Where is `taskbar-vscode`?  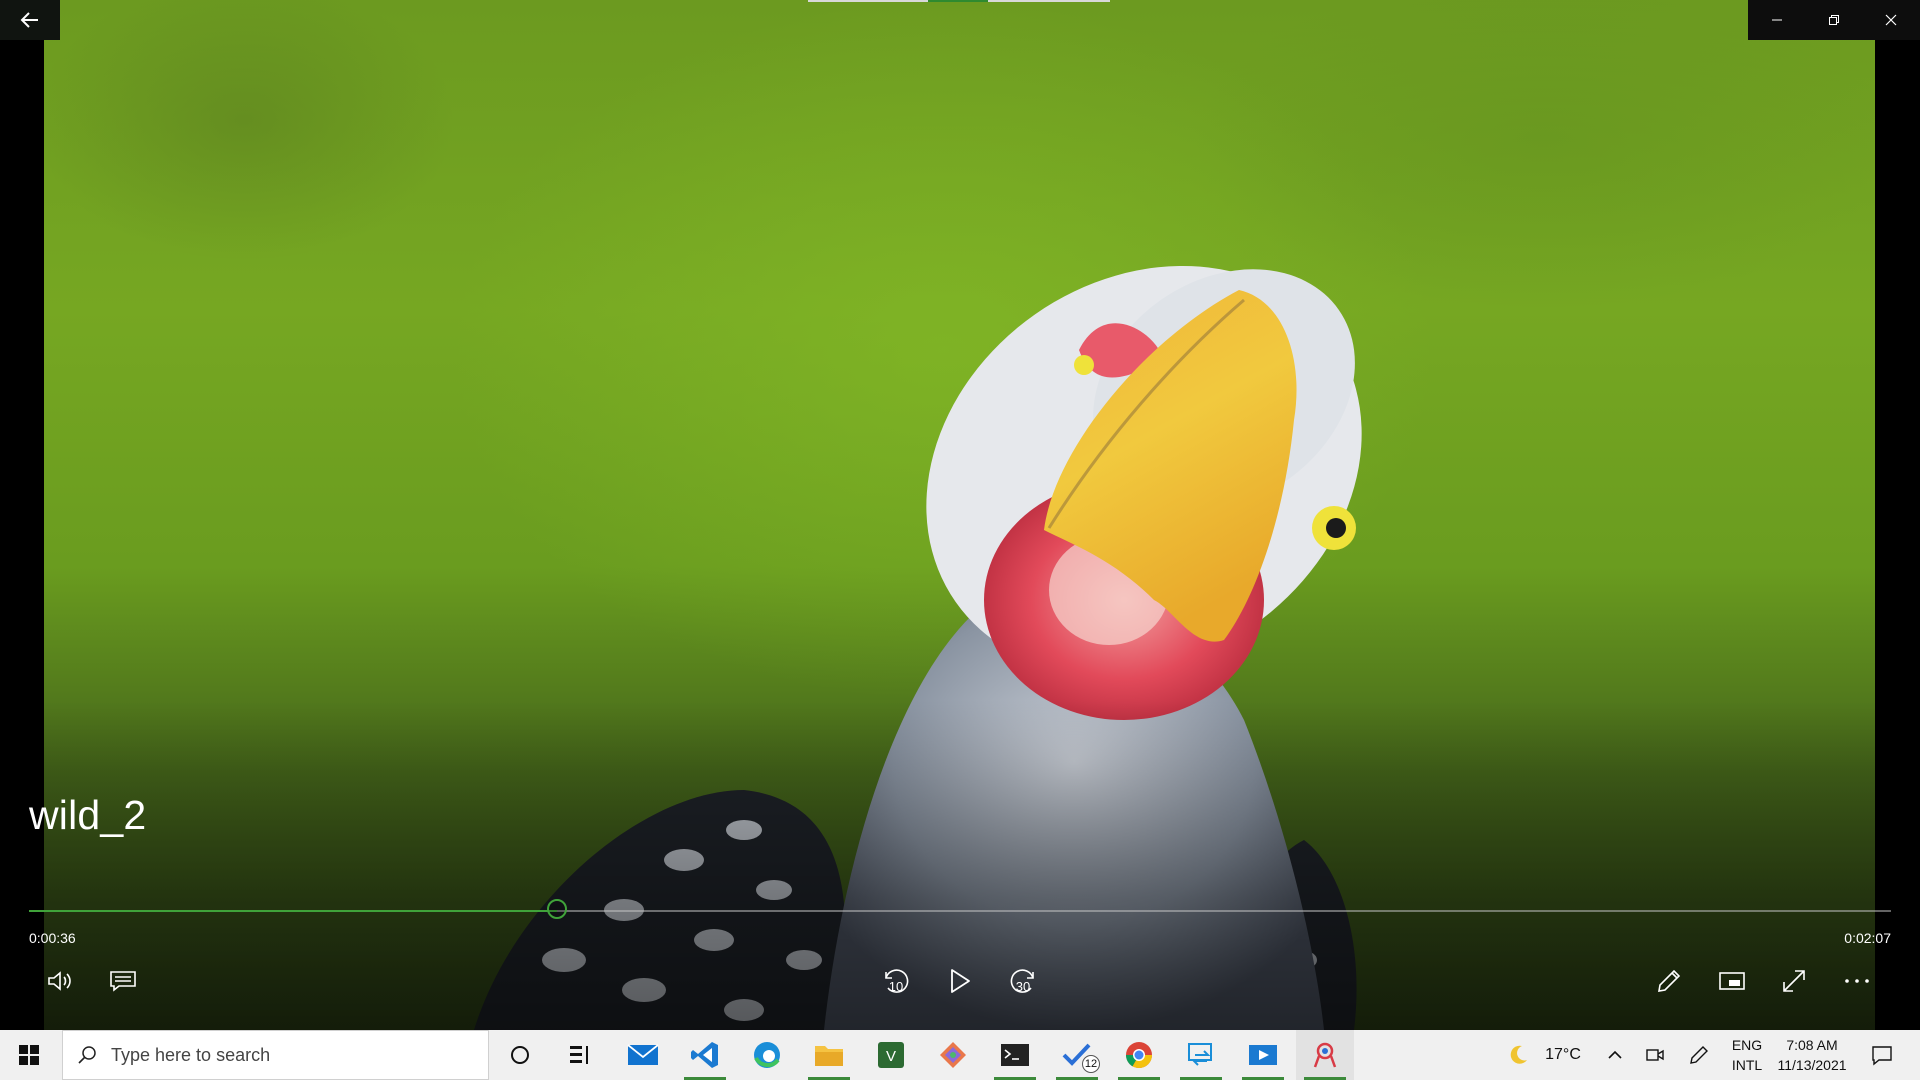
taskbar-vscode is located at coordinates (705, 1055).